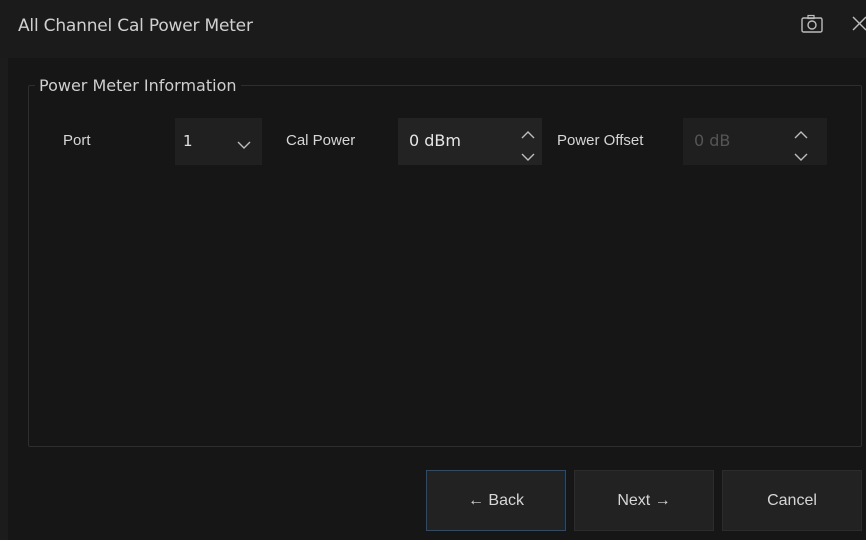 Image resolution: width=866 pixels, height=540 pixels. What do you see at coordinates (135, 26) in the screenshot?
I see `window-title: All Channel Cal Power Meter` at bounding box center [135, 26].